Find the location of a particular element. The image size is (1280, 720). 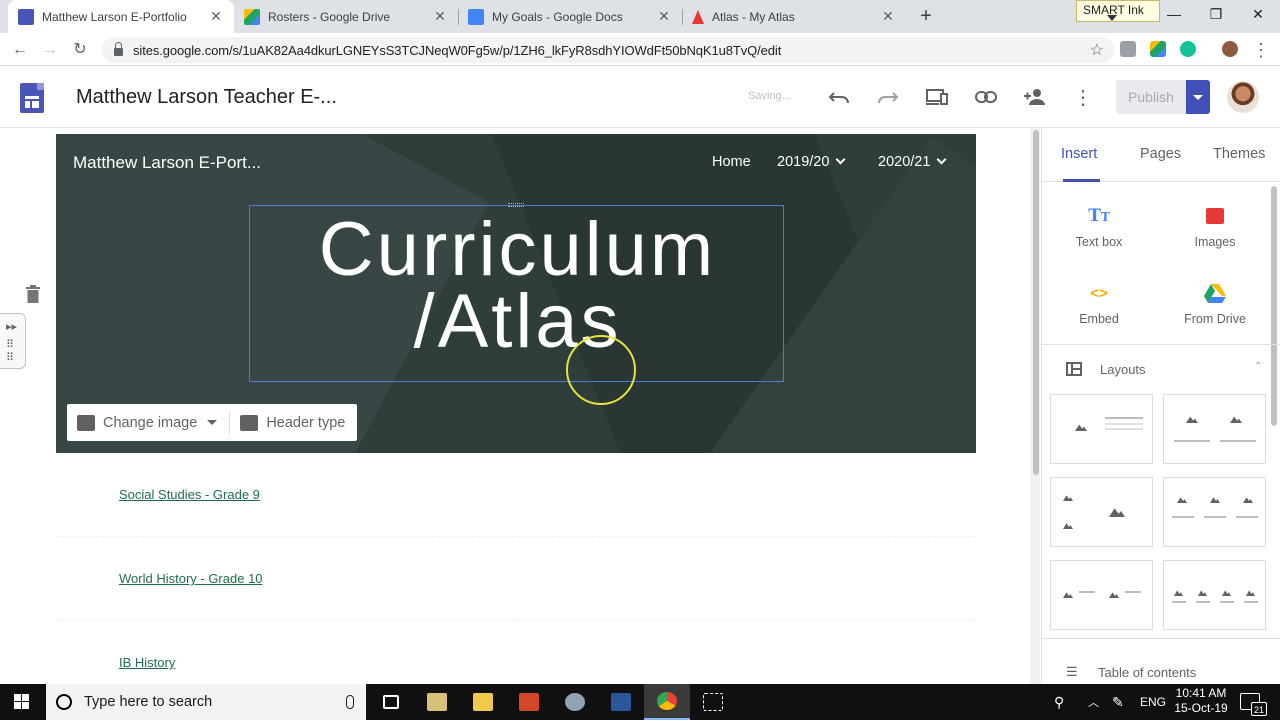

task-view-icon is located at coordinates (391, 702).